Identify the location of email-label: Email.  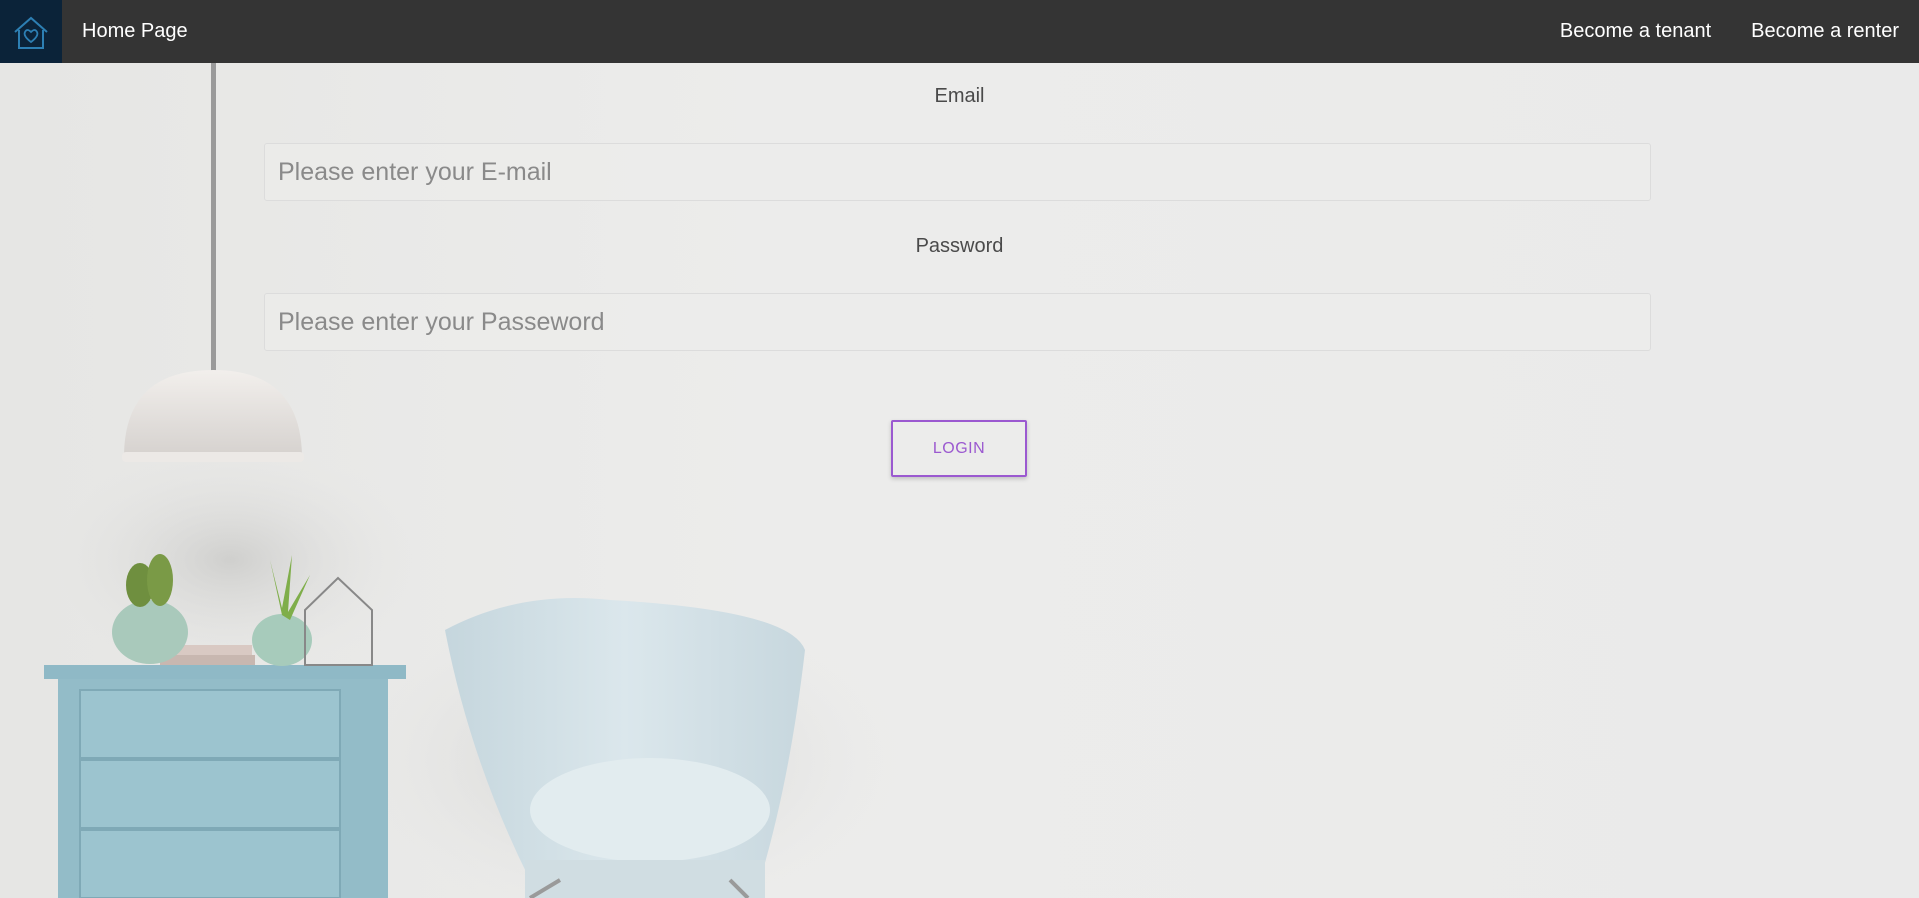
(959, 96).